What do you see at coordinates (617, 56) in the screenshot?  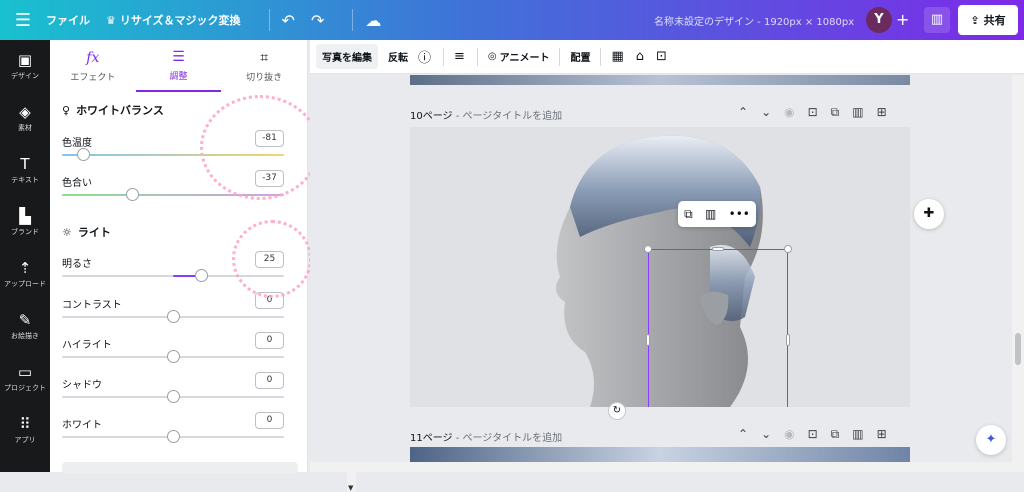 I see `transparency-icon: ▦` at bounding box center [617, 56].